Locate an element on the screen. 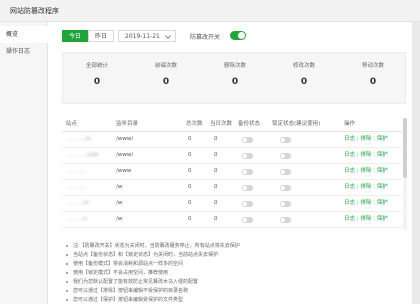 The height and width of the screenshot is (304, 420). stat-label: 前缀次数 is located at coordinates (165, 66).